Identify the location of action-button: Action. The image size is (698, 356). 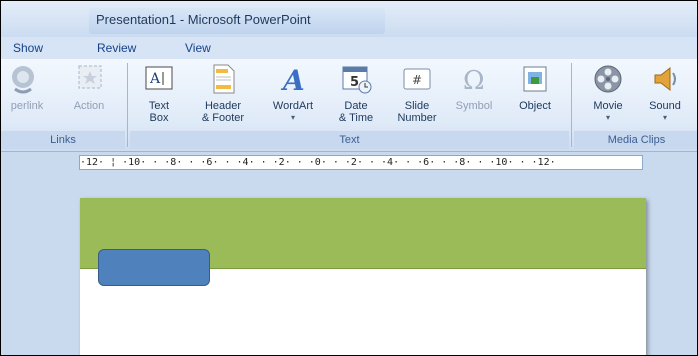
(89, 87).